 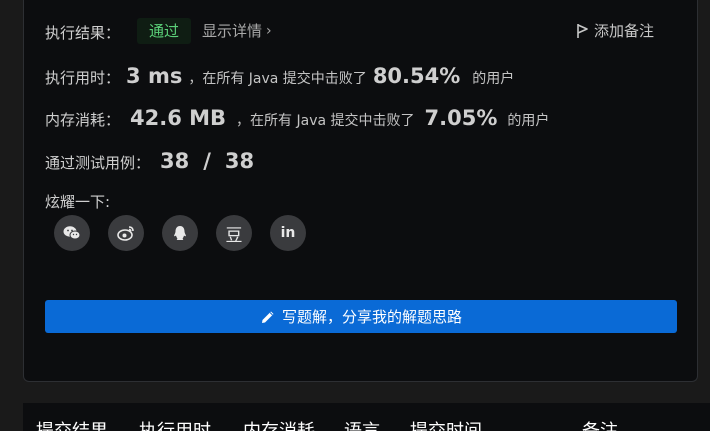 I want to click on qq-icon, so click(x=180, y=233).